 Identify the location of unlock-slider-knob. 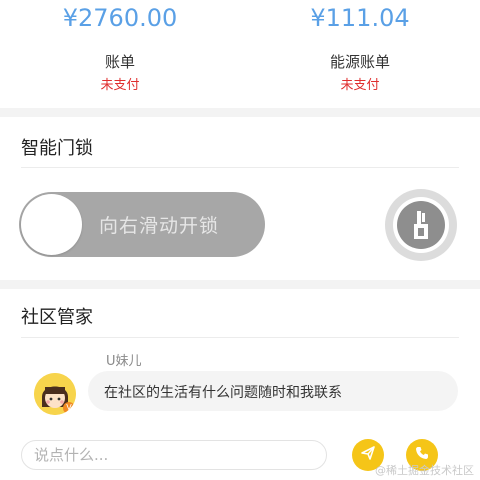
(51, 224).